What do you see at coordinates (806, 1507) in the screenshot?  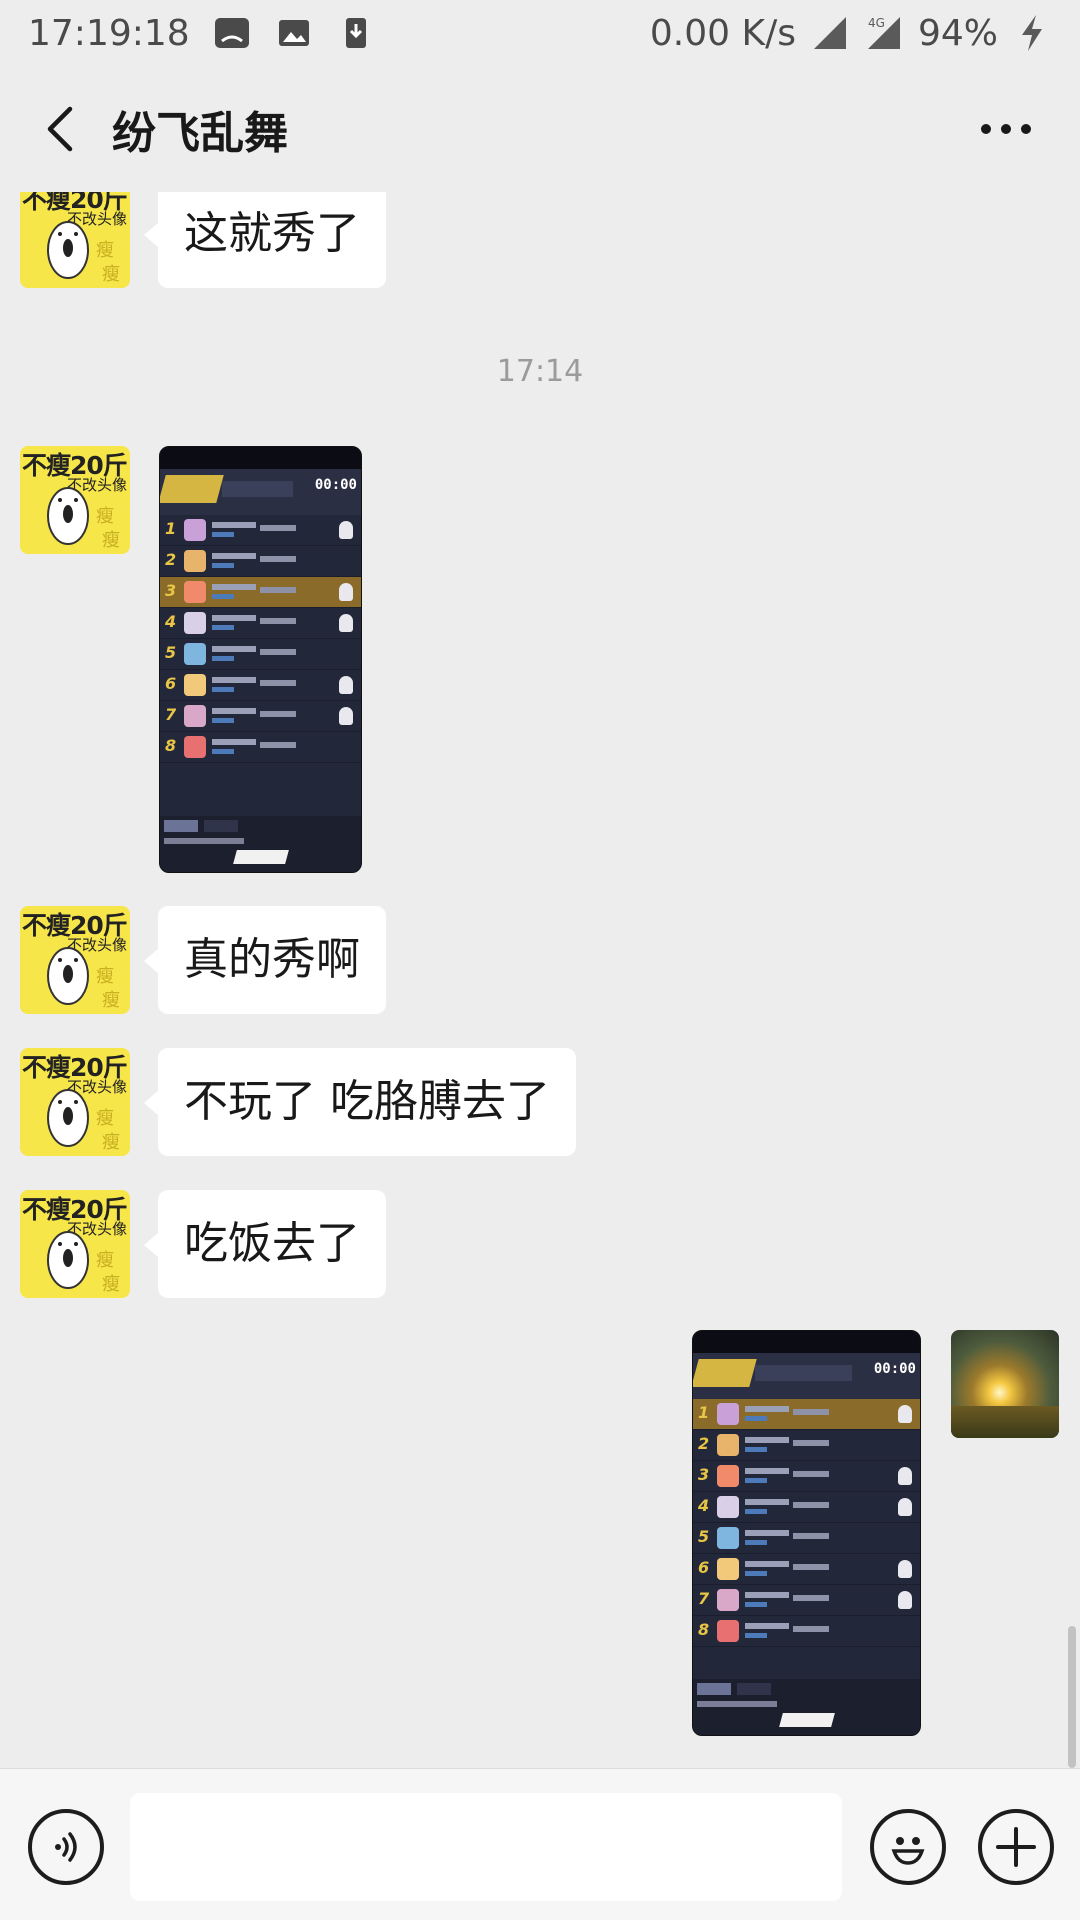 I see `ranking-row: 4` at bounding box center [806, 1507].